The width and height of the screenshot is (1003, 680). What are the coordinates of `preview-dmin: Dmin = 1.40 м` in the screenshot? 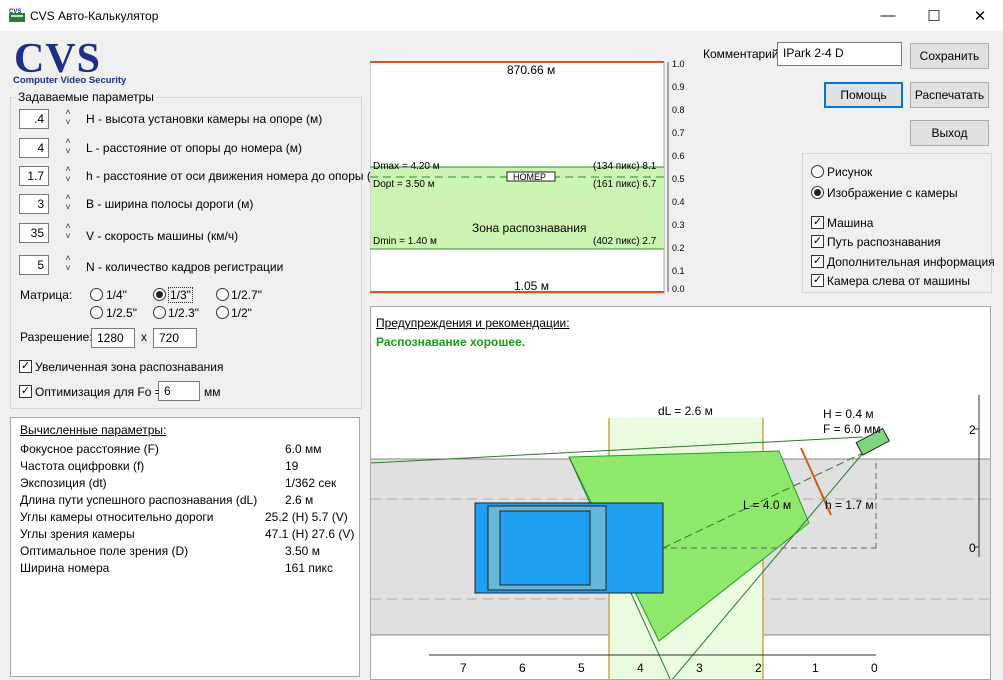 It's located at (405, 241).